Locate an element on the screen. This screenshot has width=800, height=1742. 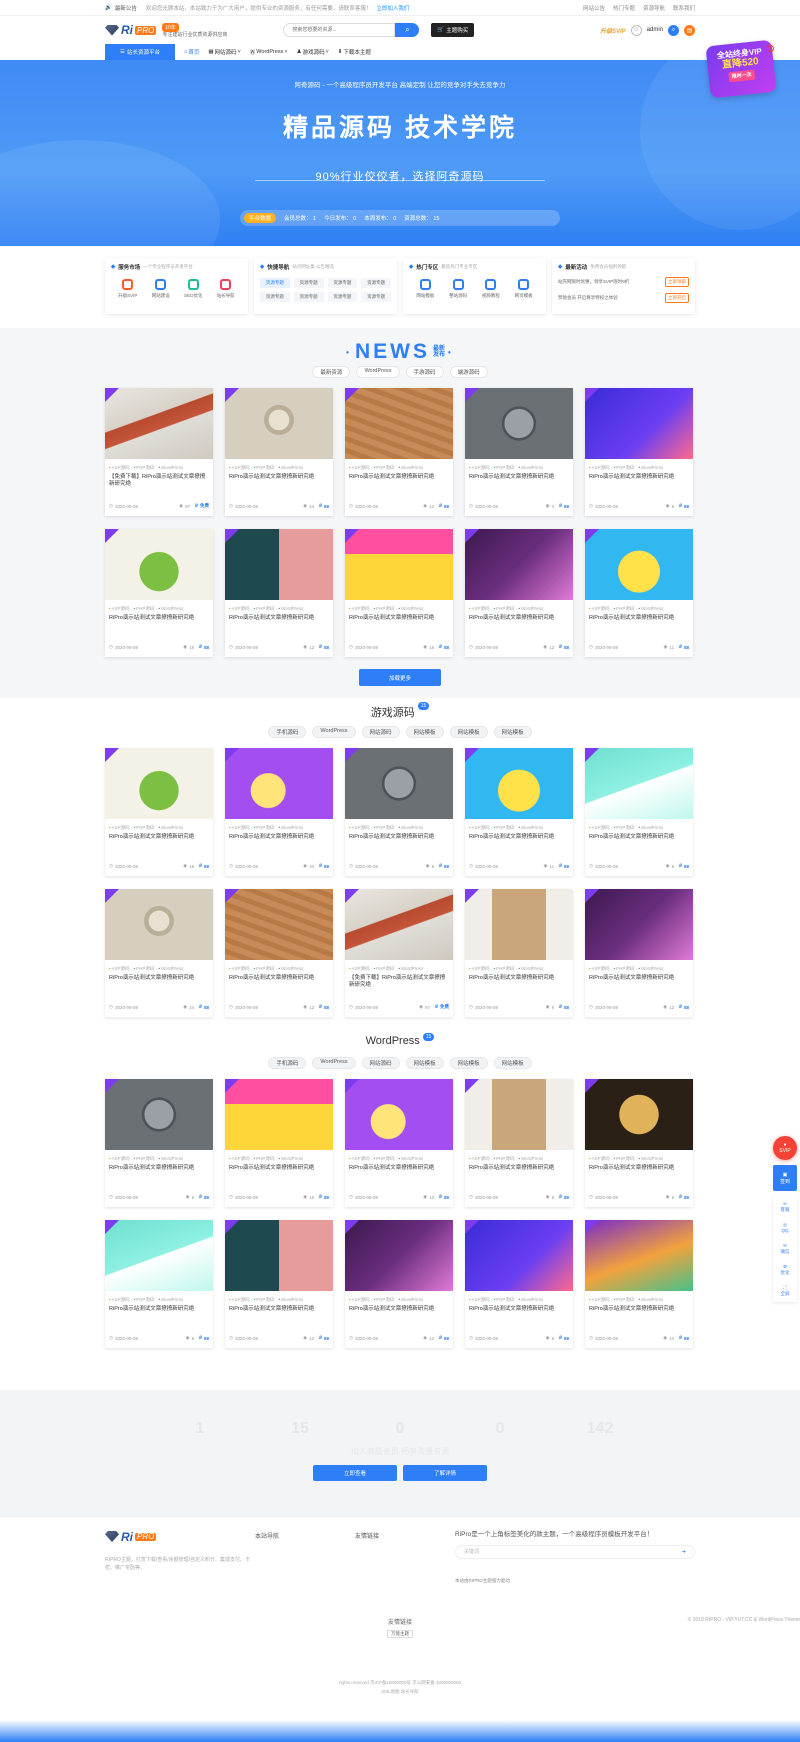
sitemap-links: XML地图 站长导航 is located at coordinates (400, 1691).